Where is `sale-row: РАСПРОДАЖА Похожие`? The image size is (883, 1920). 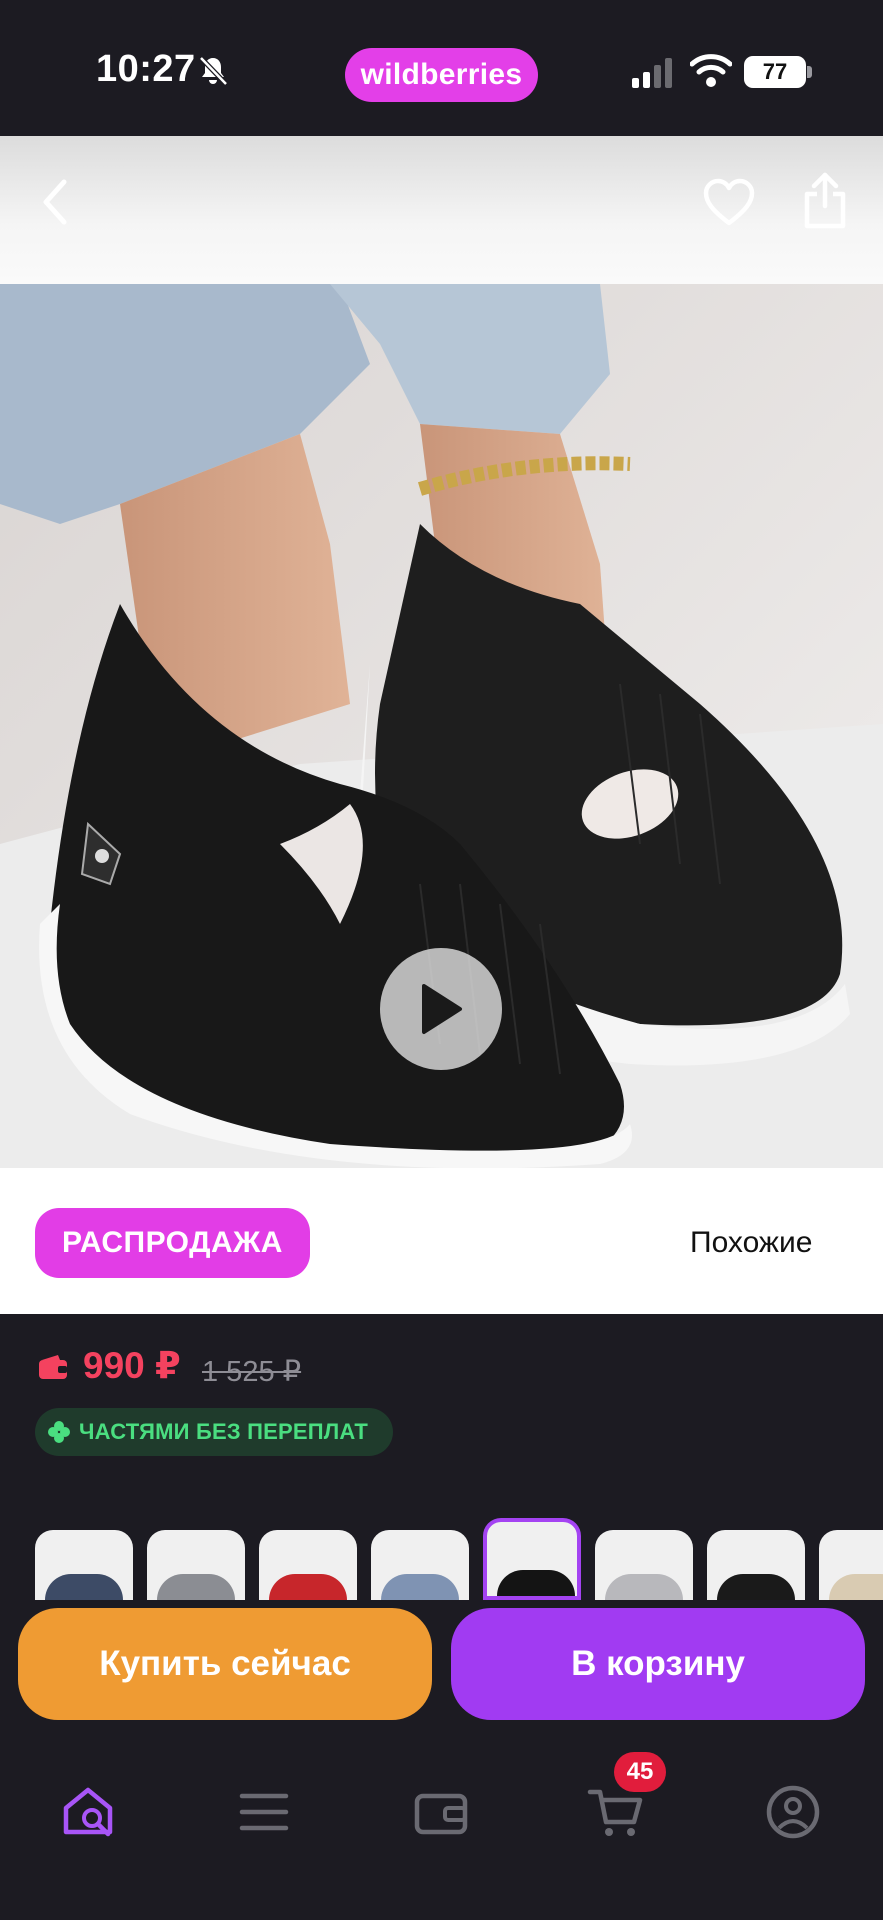 sale-row: РАСПРОДАЖА Похожие is located at coordinates (441, 1241).